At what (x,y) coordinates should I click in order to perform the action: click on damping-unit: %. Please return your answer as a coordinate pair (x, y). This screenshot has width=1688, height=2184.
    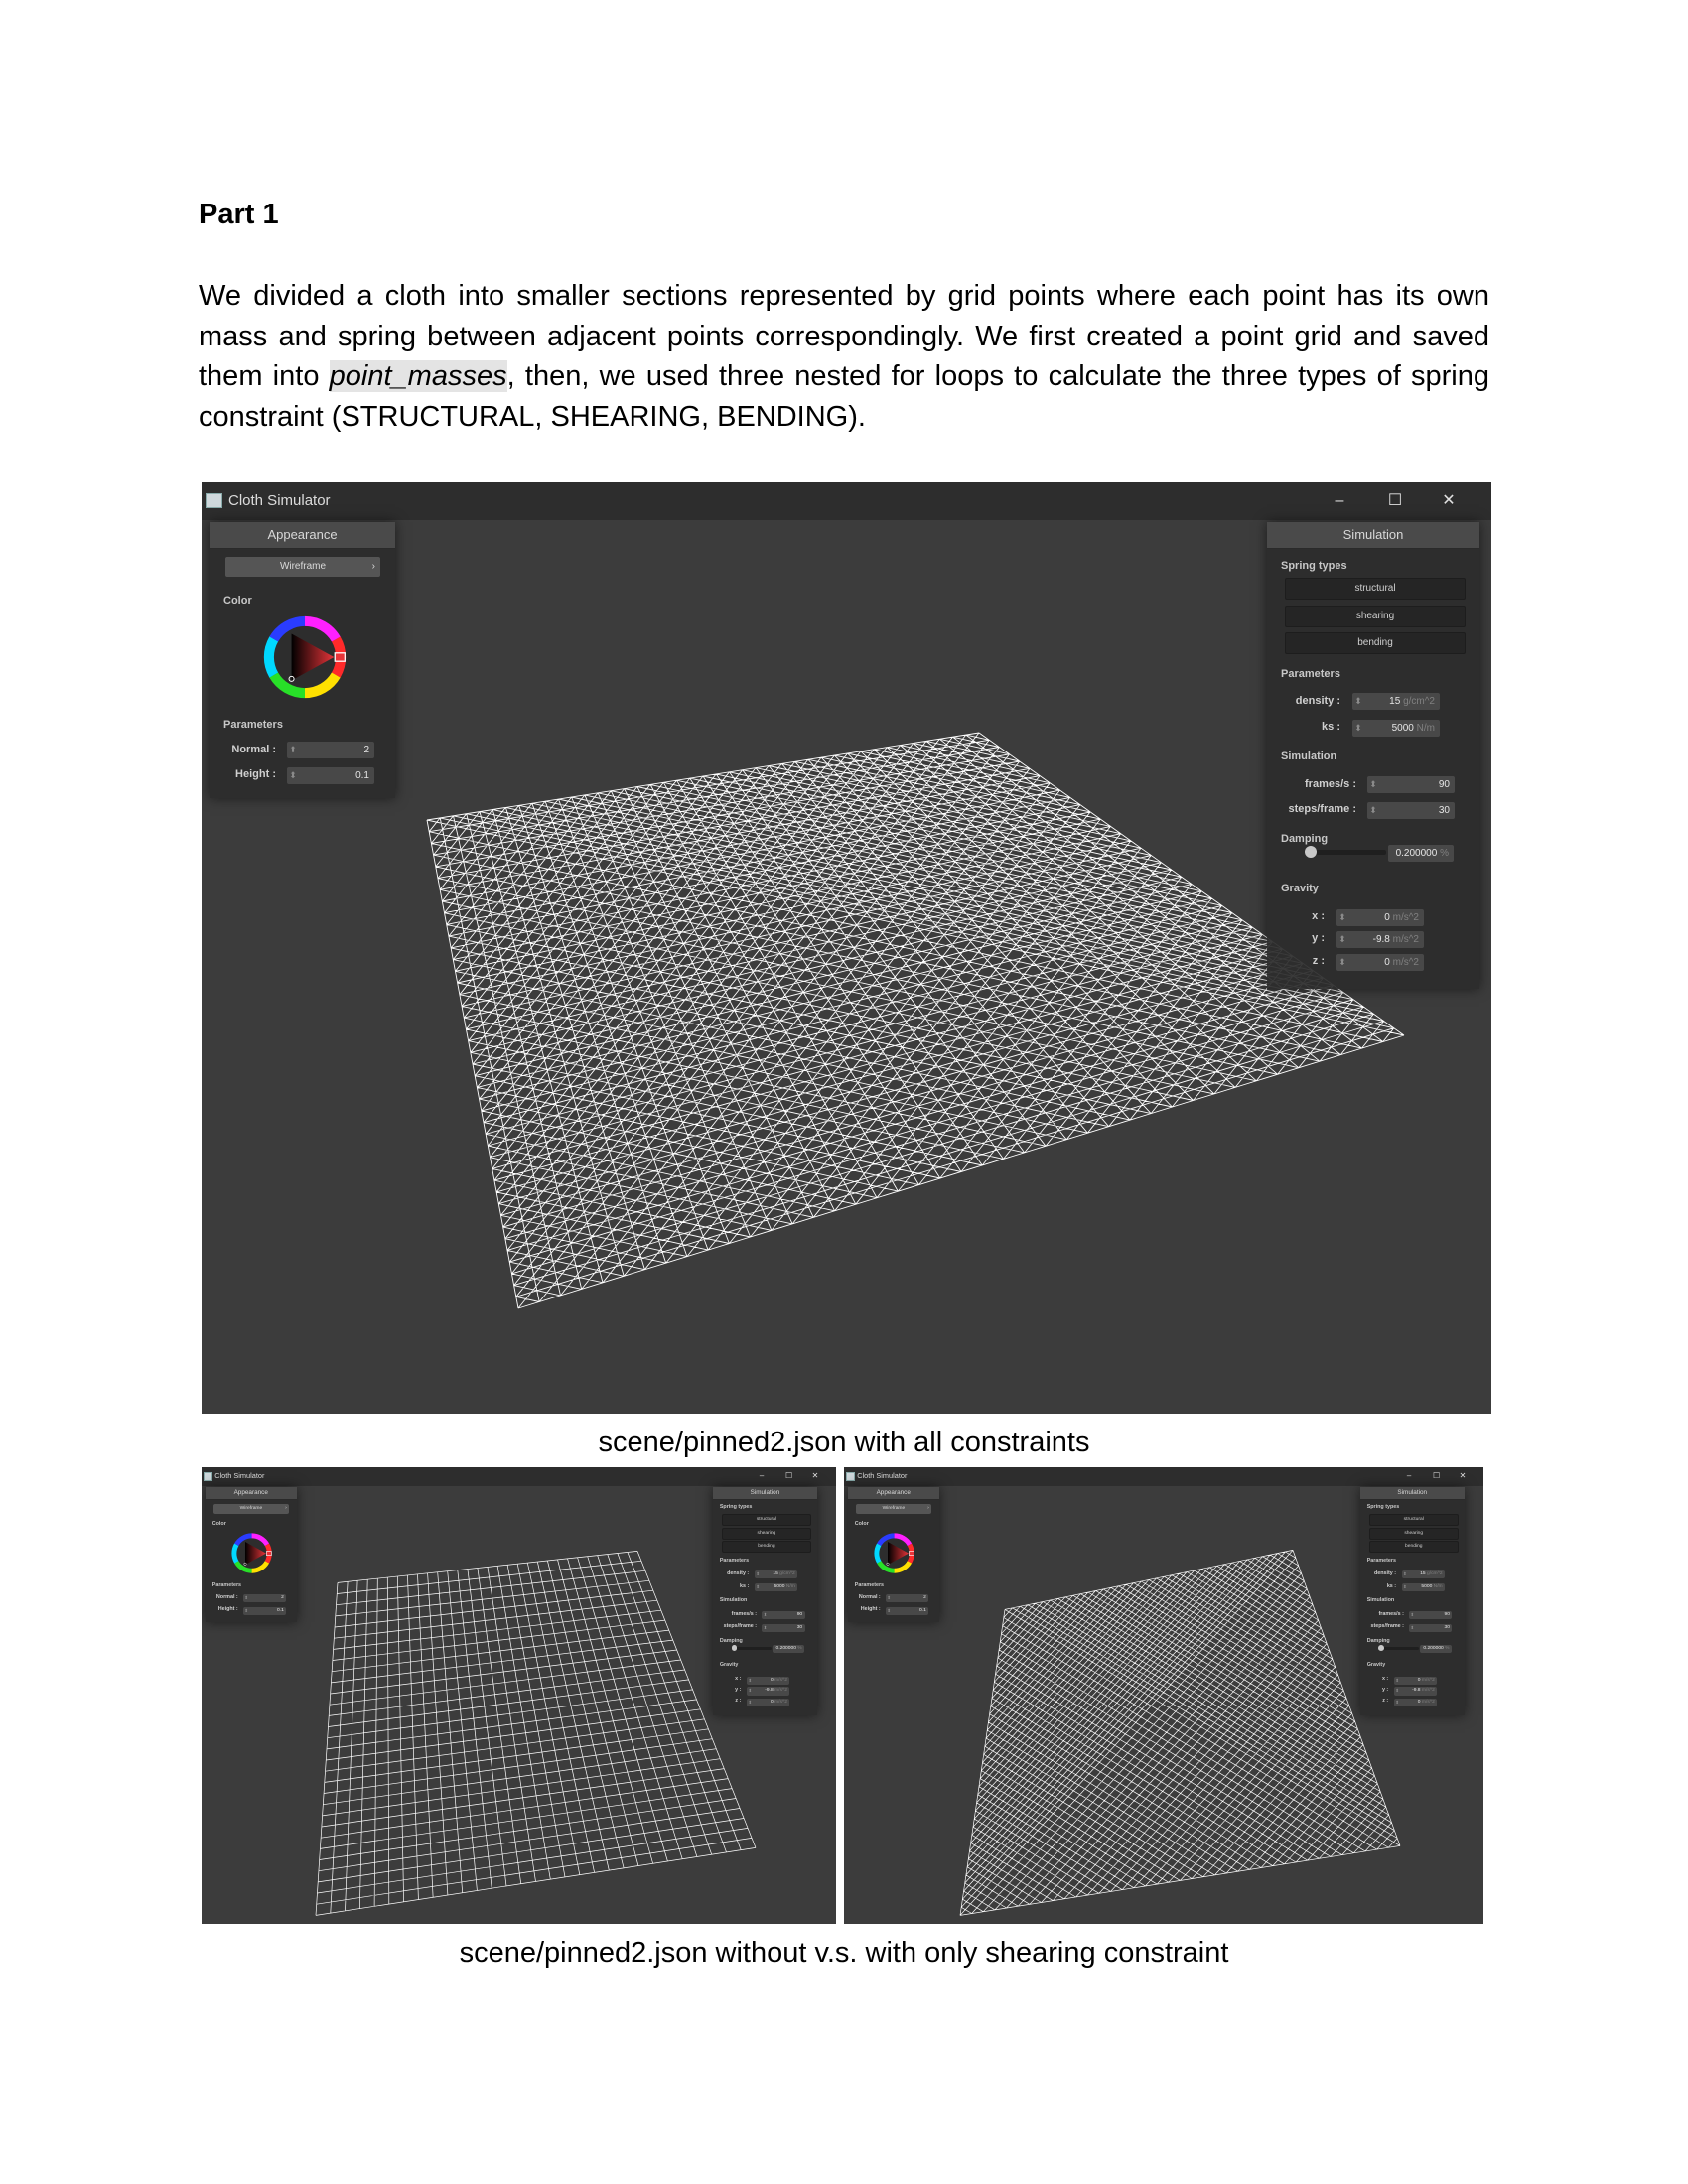
    Looking at the image, I should click on (1447, 1648).